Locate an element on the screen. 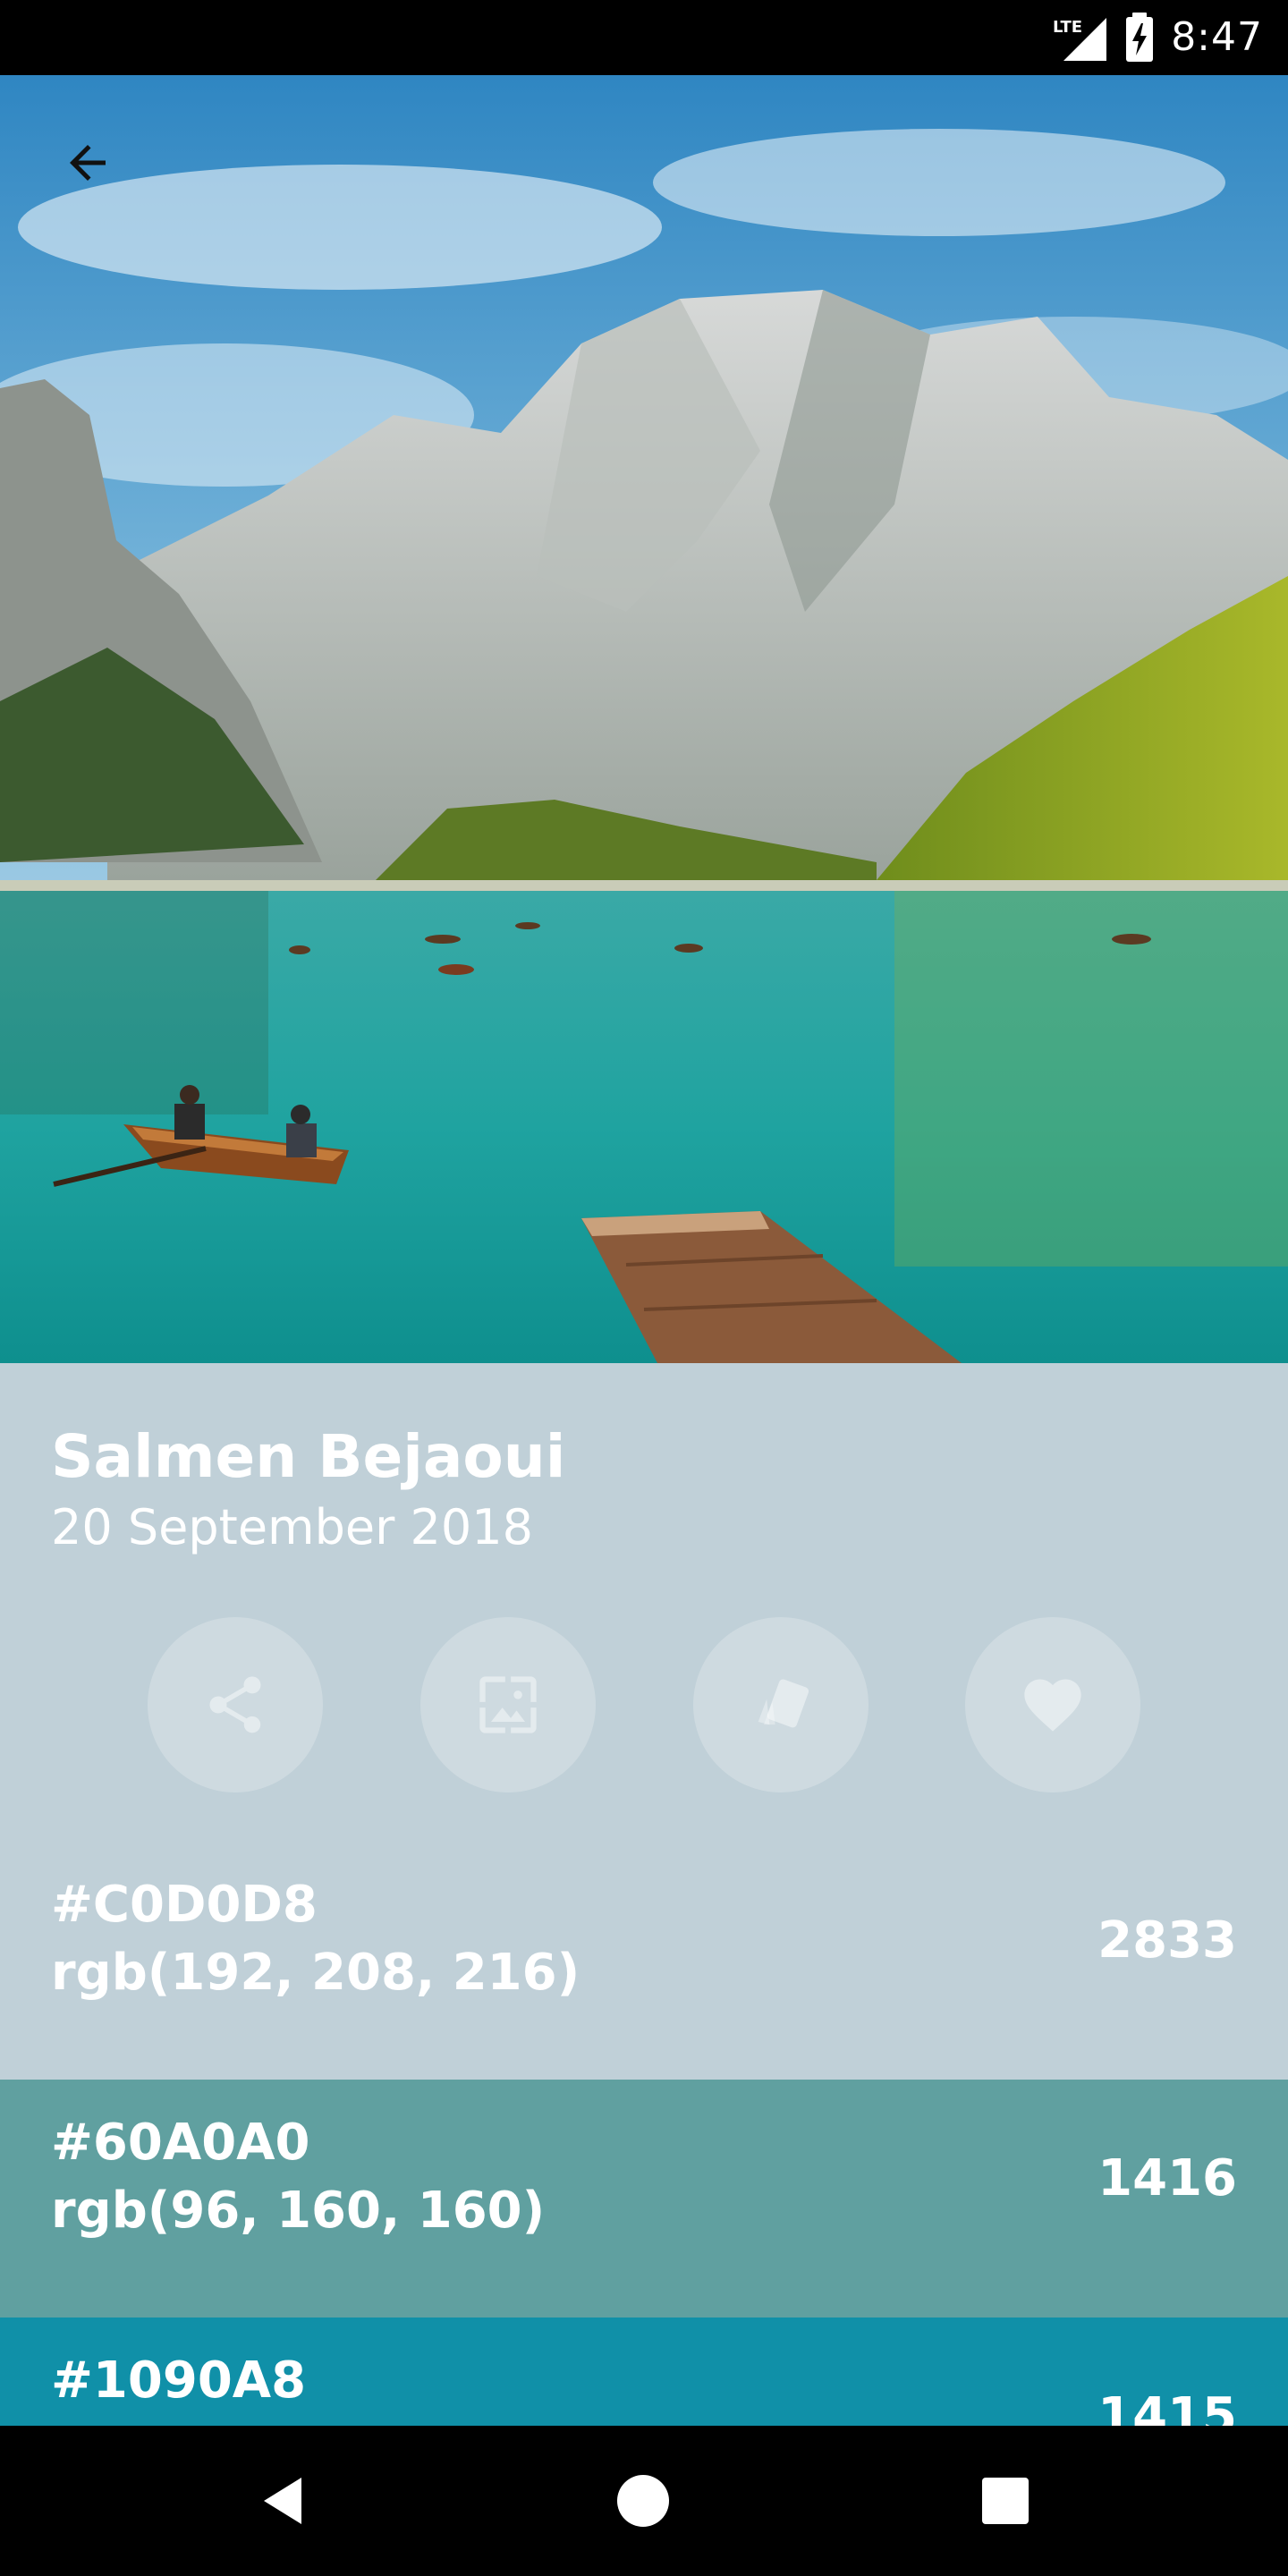  set-wallpaper-icon is located at coordinates (508, 1704).